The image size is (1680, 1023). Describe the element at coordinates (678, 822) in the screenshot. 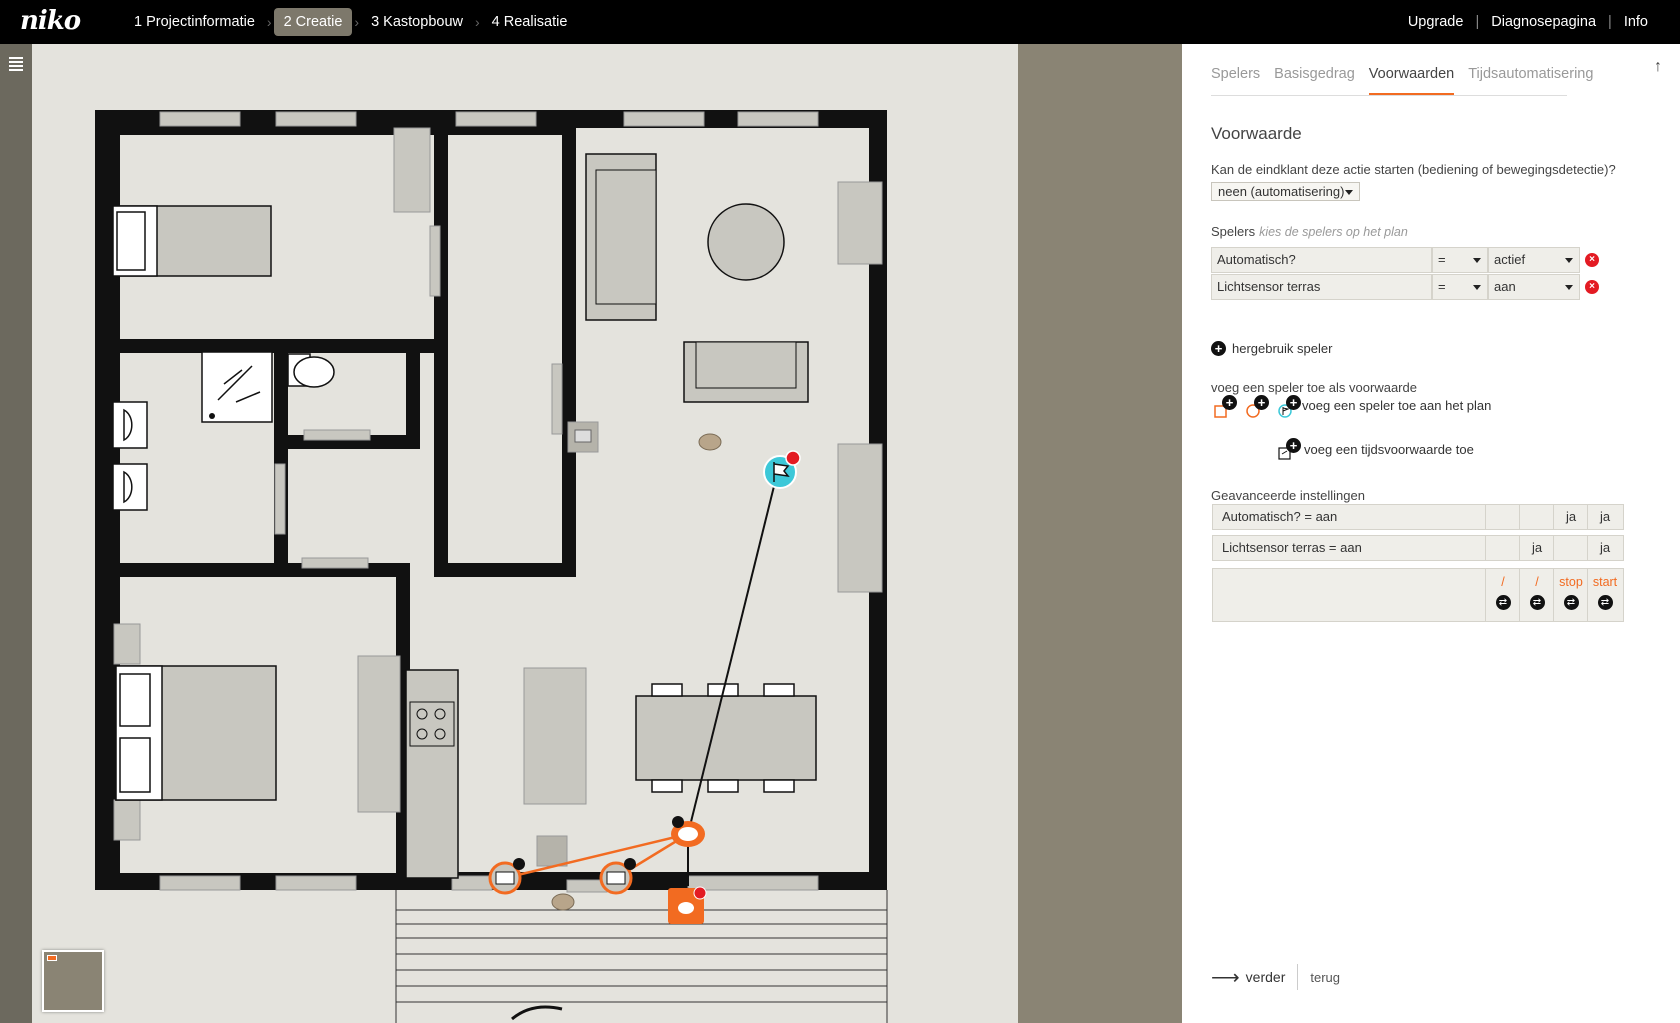

I see `warning-icon` at that location.